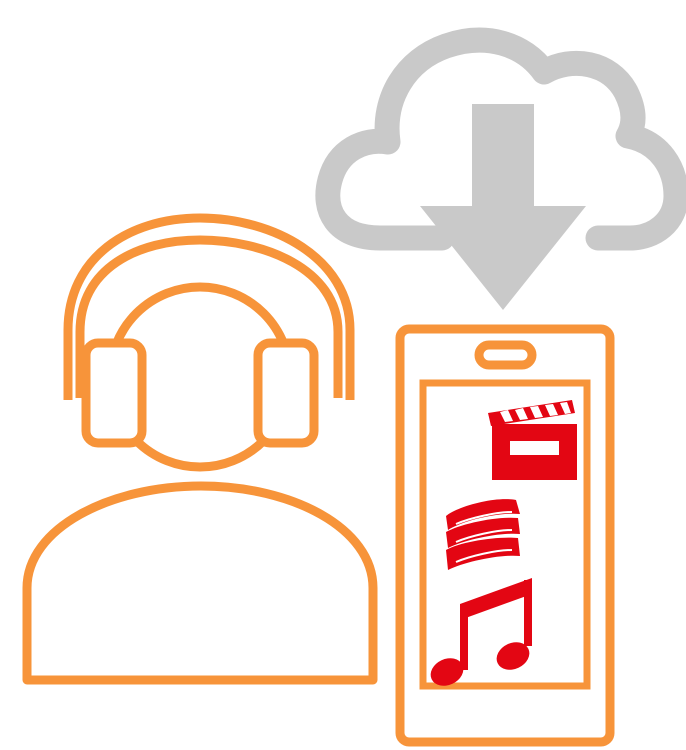 This screenshot has width=686, height=750. I want to click on person-body, so click(200, 583).